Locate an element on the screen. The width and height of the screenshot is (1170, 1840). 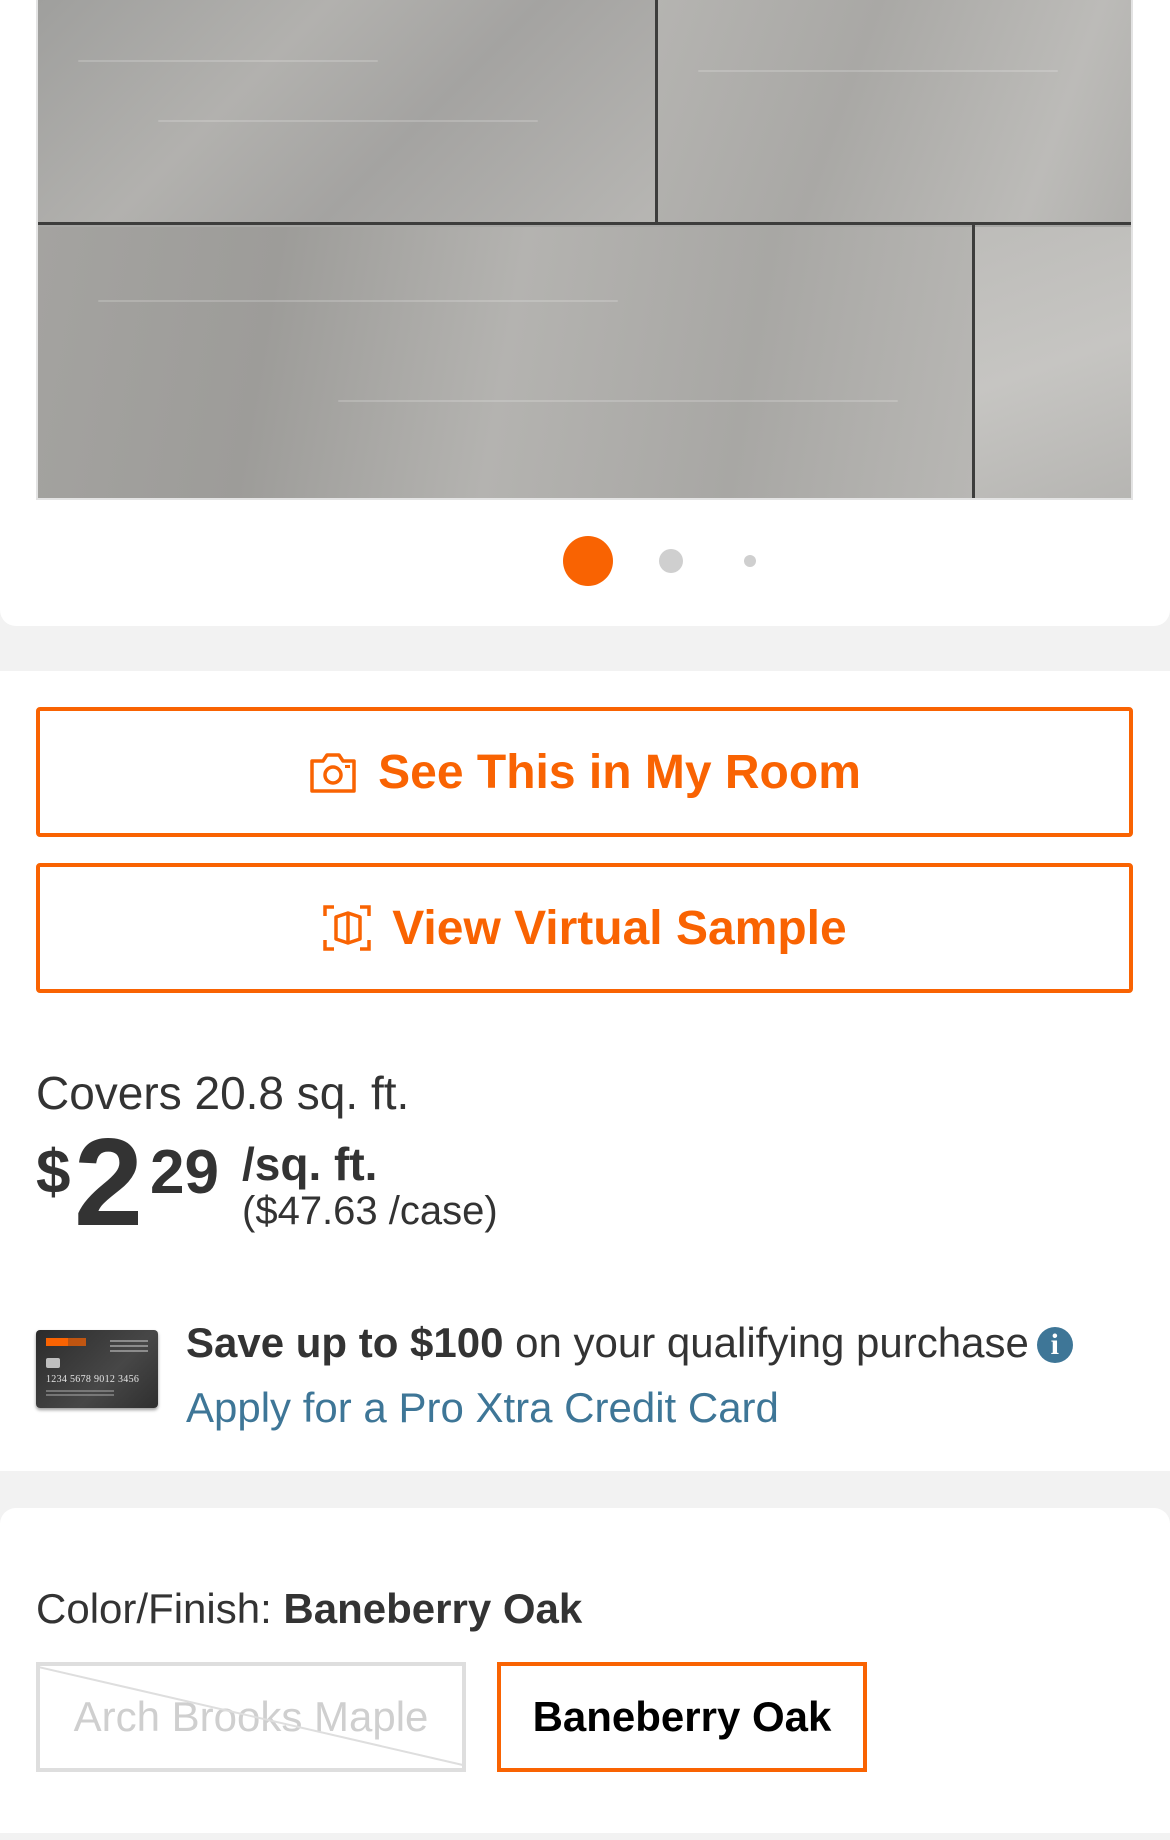
coverage-text: Covers 20.8 sq. ft. is located at coordinates (223, 1093).